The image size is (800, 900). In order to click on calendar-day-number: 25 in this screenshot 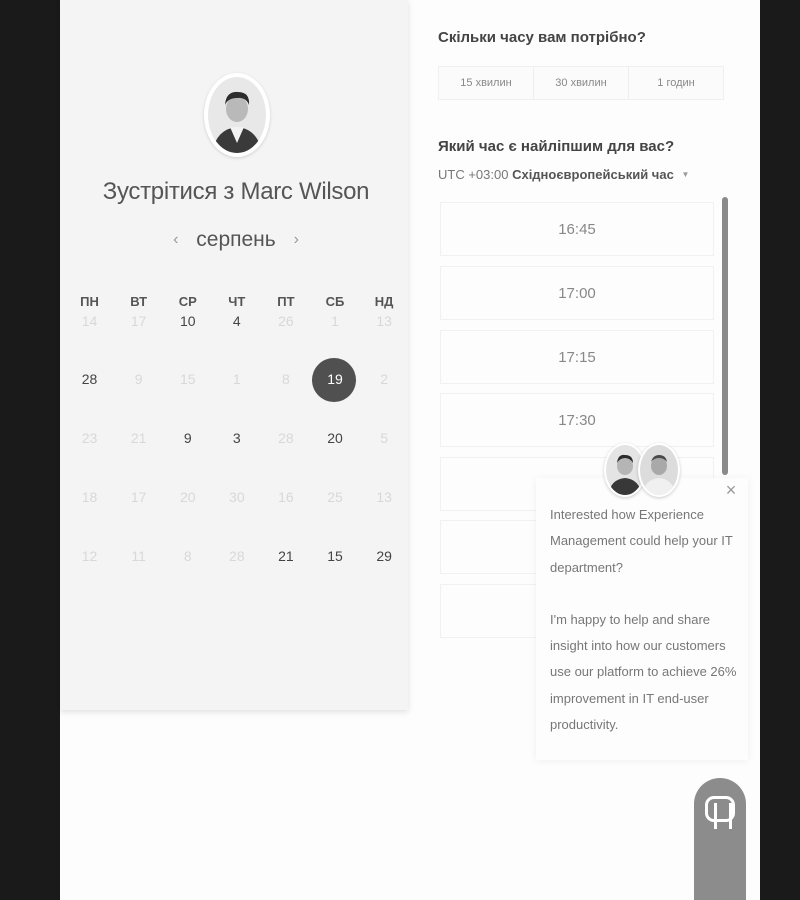, I will do `click(335, 497)`.